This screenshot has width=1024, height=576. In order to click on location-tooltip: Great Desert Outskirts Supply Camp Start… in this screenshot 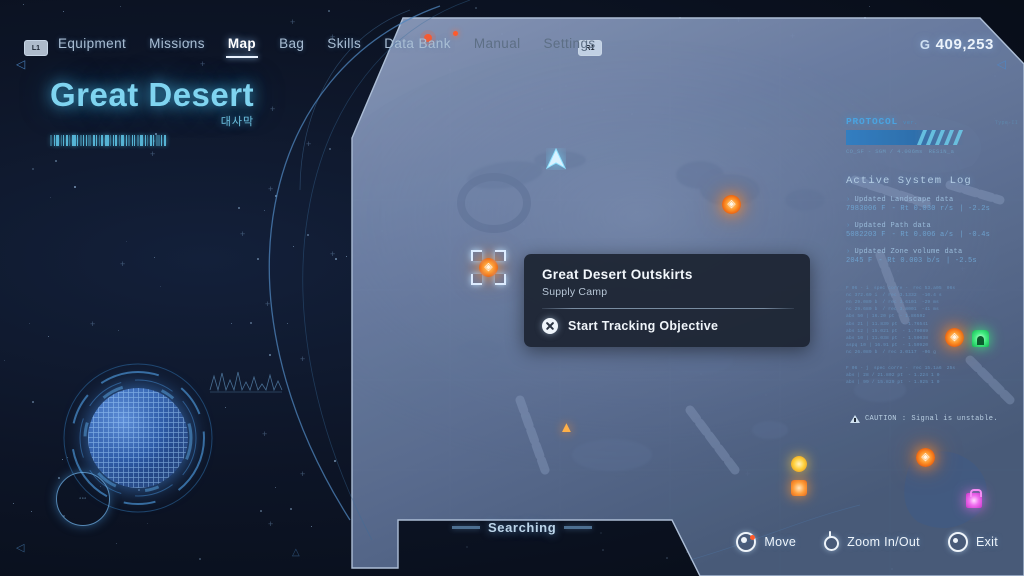, I will do `click(667, 300)`.